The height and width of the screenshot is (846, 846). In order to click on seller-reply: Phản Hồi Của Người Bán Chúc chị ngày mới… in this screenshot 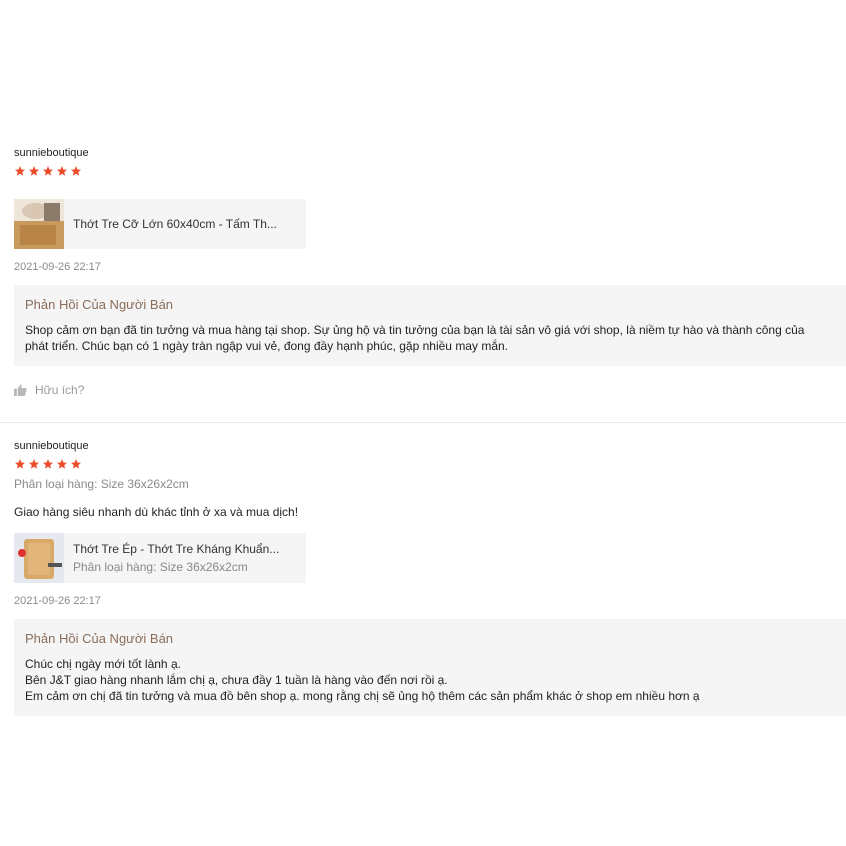, I will do `click(430, 667)`.